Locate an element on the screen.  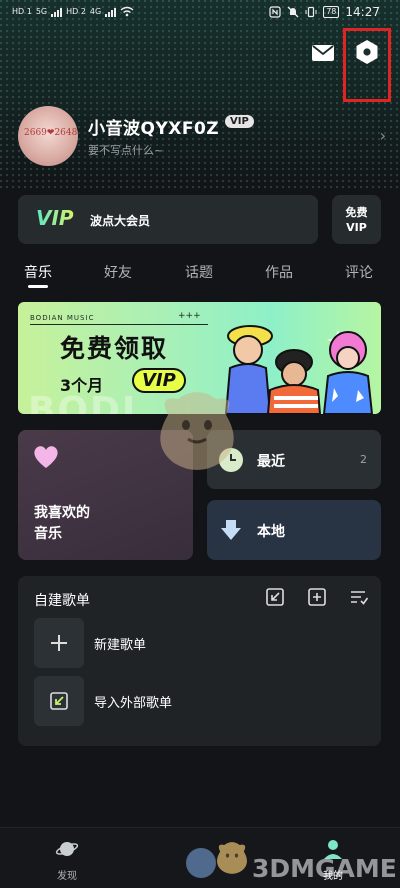
playlists-title: 自建歌单 is located at coordinates (62, 601).